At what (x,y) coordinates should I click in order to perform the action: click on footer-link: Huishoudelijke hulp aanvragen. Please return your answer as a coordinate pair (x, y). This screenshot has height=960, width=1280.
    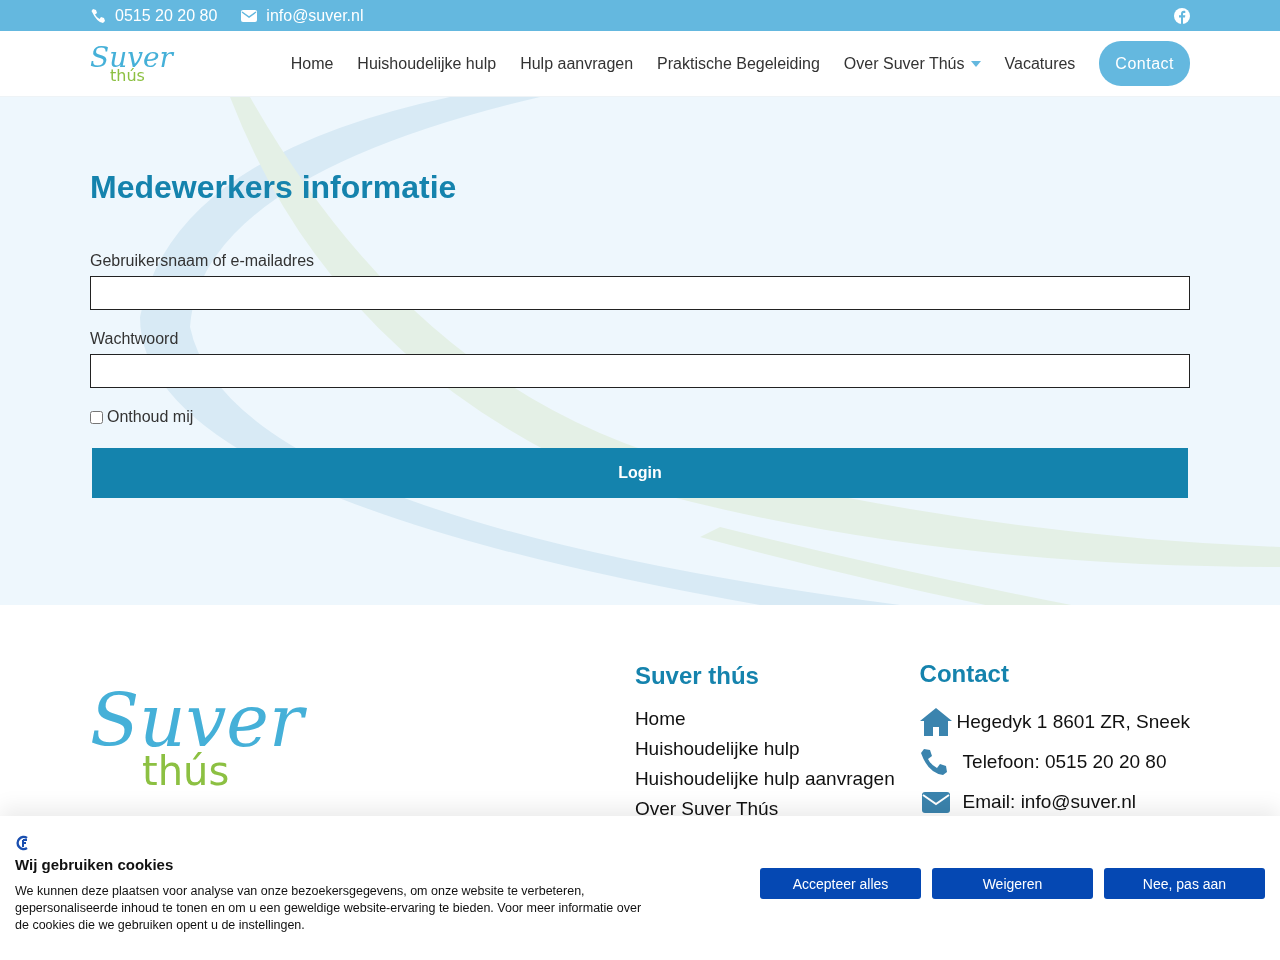
    Looking at the image, I should click on (777, 779).